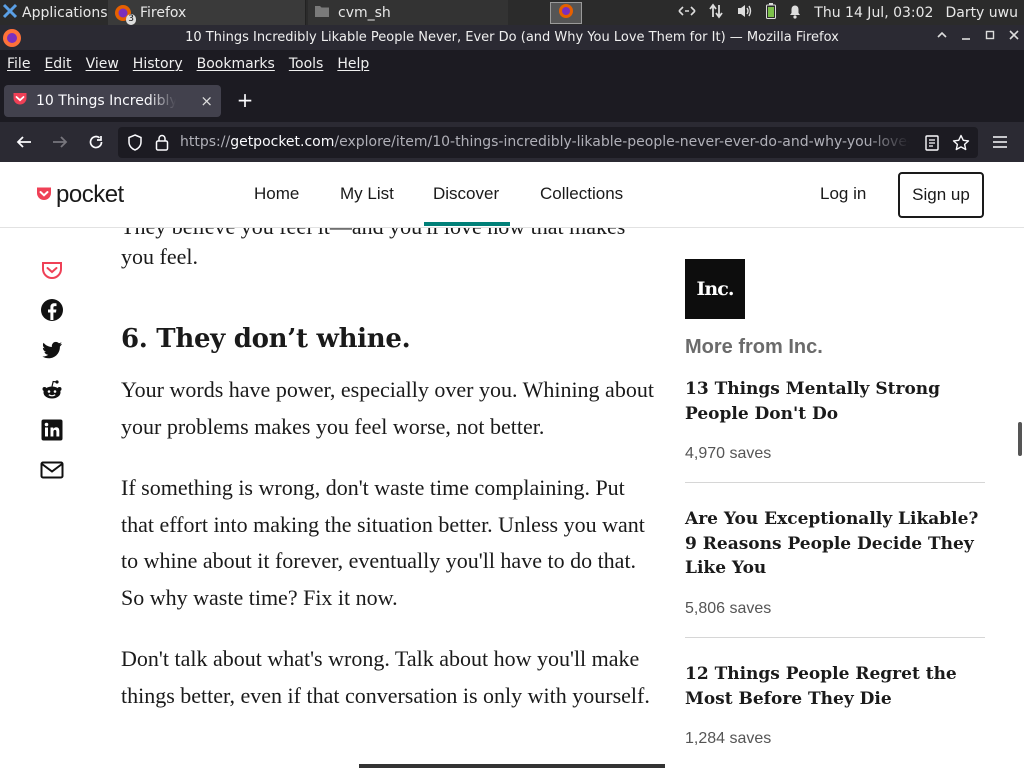  Describe the element at coordinates (716, 12) in the screenshot. I see `network-transfer-icon` at that location.